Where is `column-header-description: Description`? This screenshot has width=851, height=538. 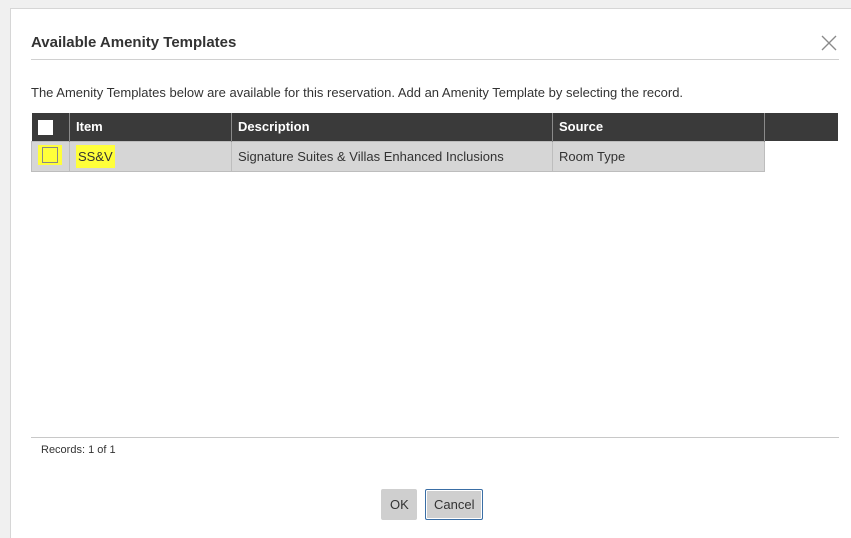 column-header-description: Description is located at coordinates (392, 127).